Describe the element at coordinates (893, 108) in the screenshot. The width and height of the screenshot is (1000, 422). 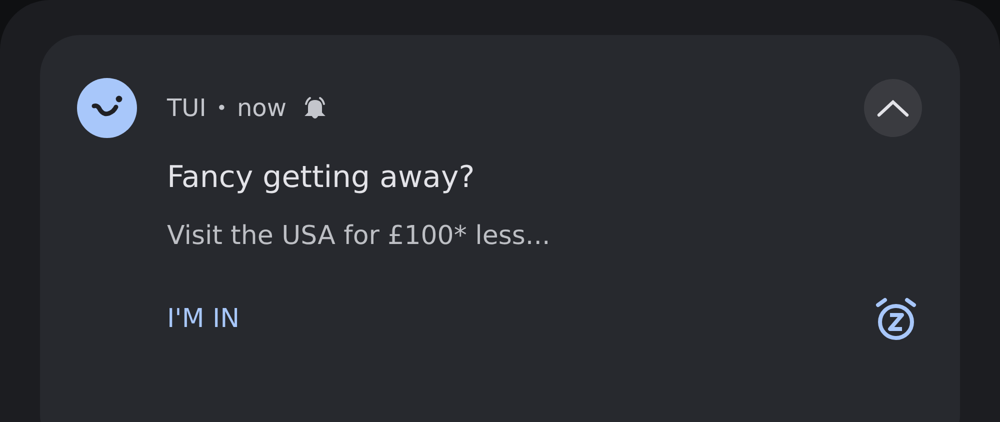
I see `chevron-icon` at that location.